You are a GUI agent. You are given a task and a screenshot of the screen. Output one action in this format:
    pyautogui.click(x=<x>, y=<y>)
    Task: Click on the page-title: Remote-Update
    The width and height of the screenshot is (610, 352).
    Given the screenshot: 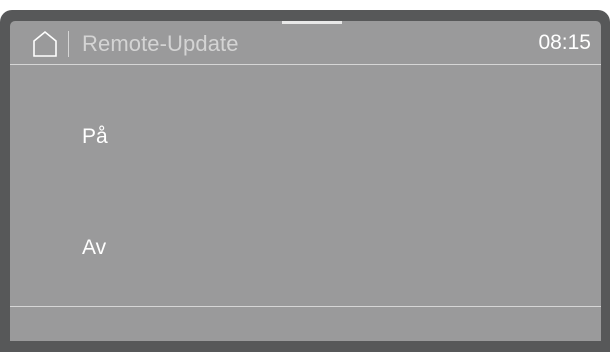 What is the action you would take?
    pyautogui.click(x=160, y=43)
    